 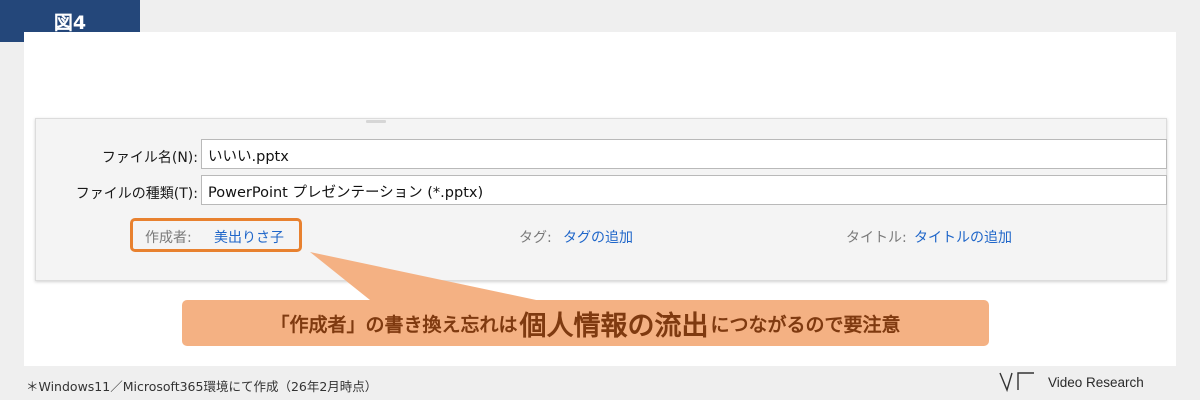 What do you see at coordinates (1016, 382) in the screenshot?
I see `video-research-logo-icon` at bounding box center [1016, 382].